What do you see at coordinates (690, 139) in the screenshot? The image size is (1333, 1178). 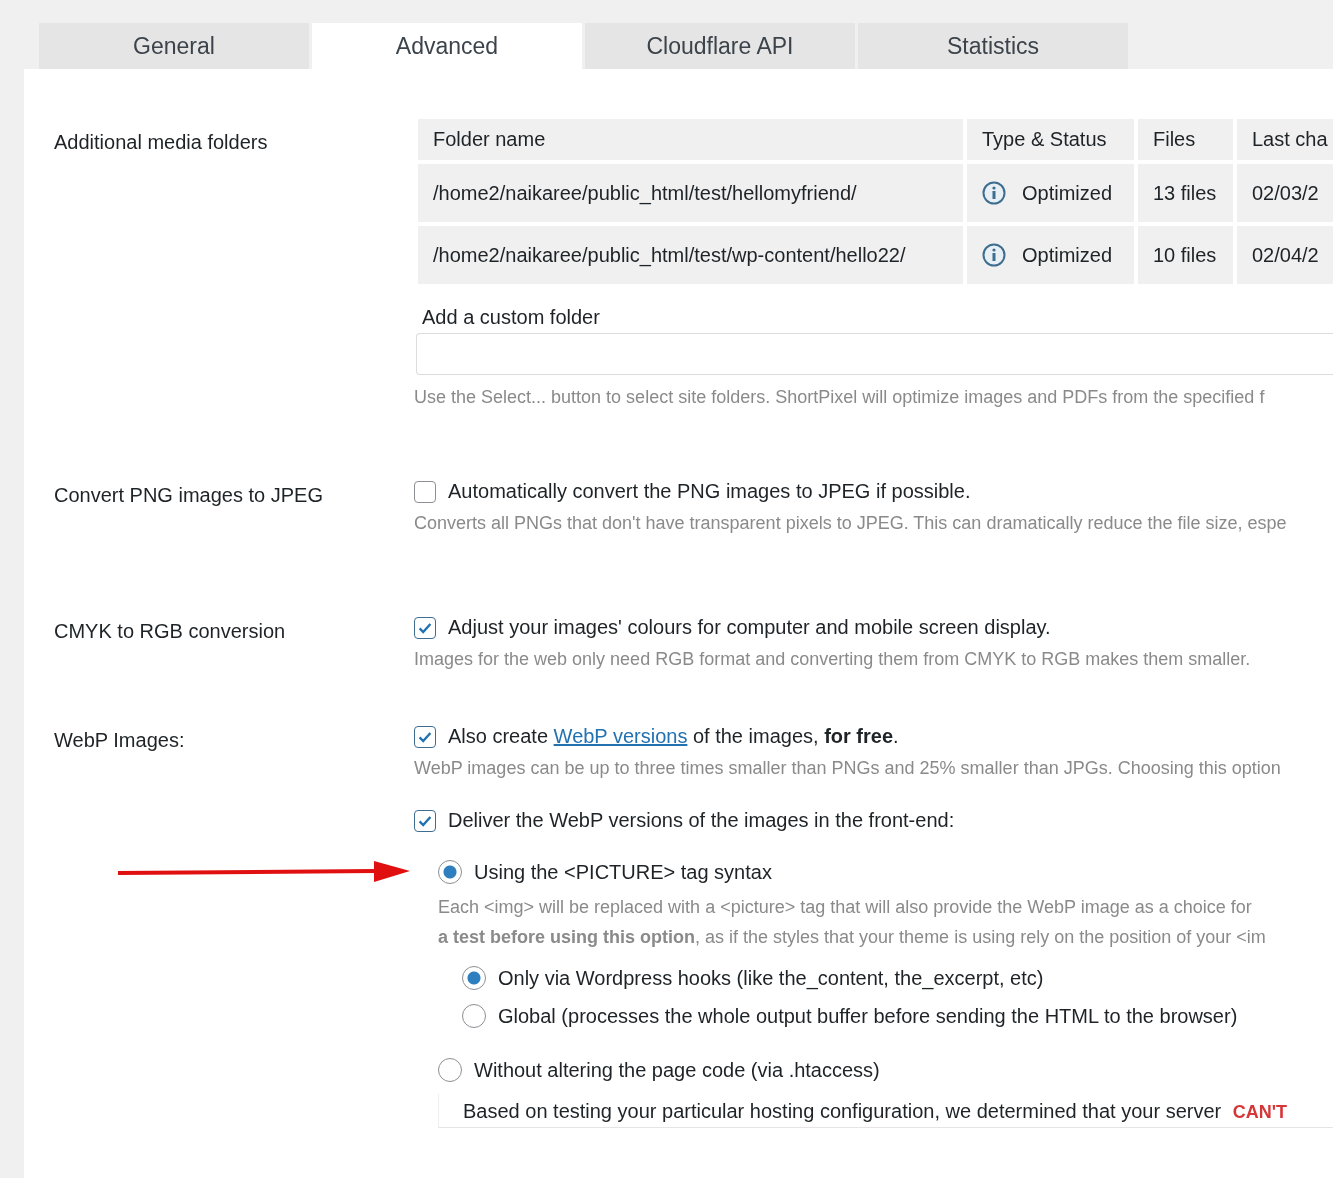 I see `column-header: Folder name` at bounding box center [690, 139].